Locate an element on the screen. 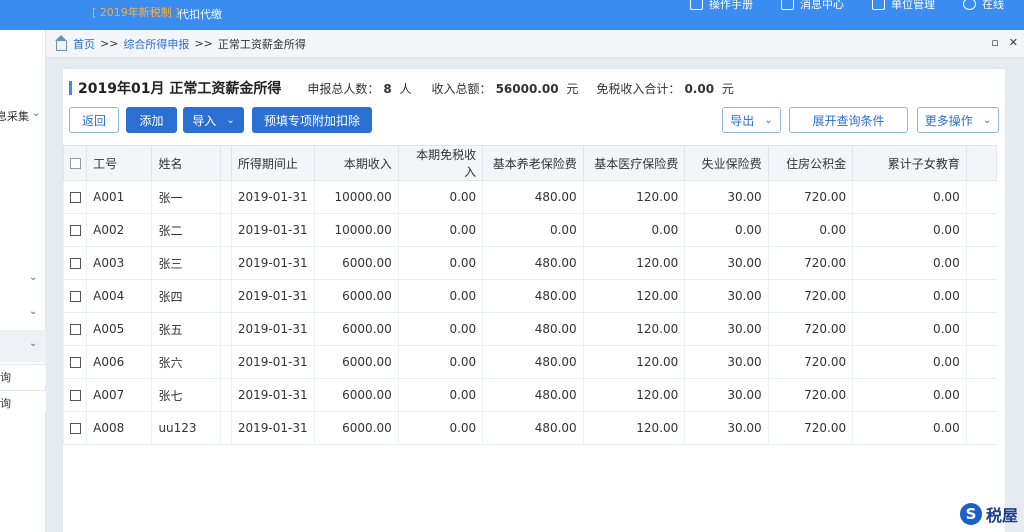  close-icon: ✕ is located at coordinates (1013, 42).